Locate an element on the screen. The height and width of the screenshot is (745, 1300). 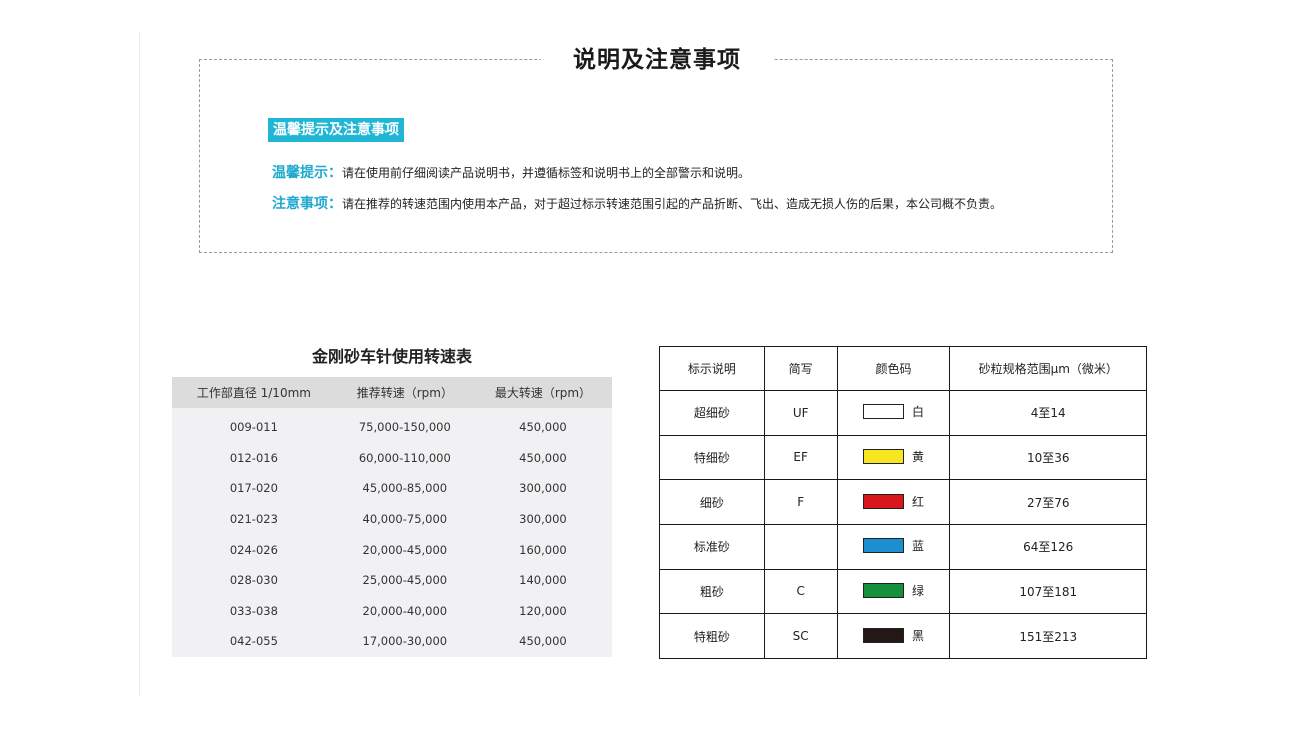
header-label: 标示说明 is located at coordinates (712, 368).